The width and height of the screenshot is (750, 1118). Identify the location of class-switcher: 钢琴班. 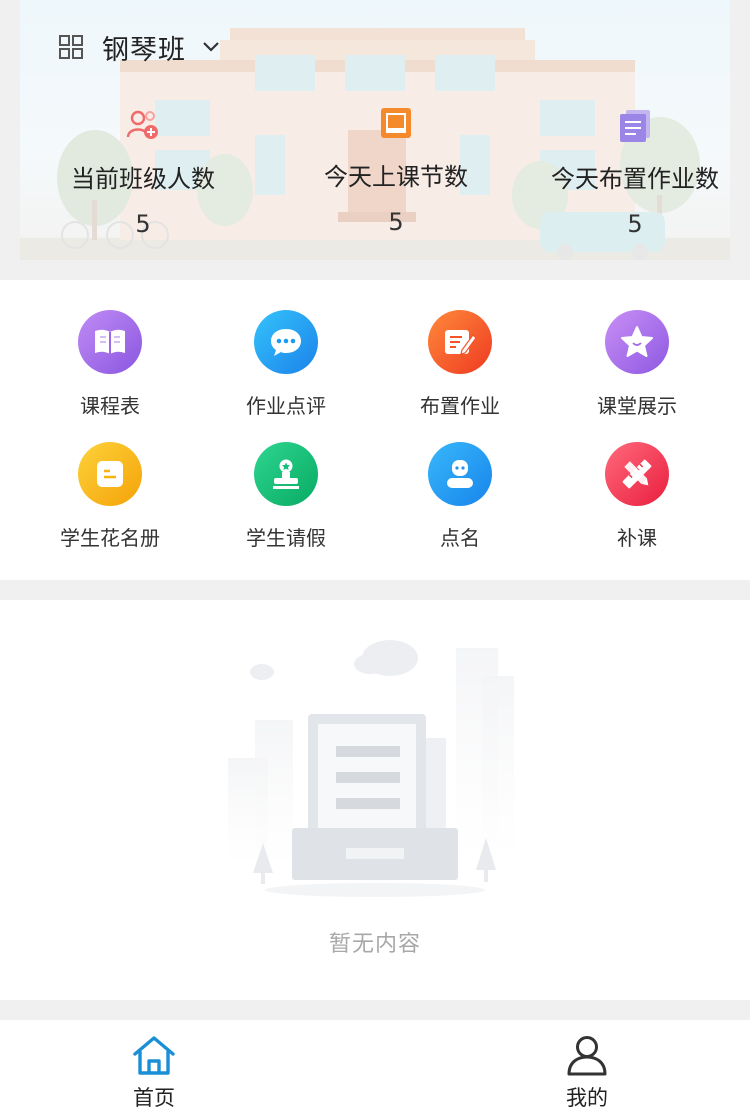
(139, 47).